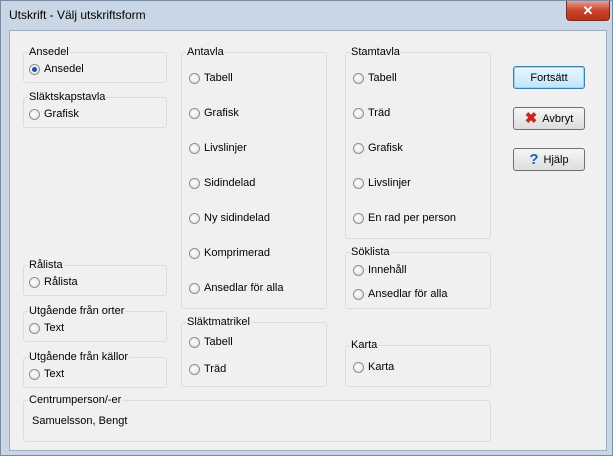  What do you see at coordinates (46, 265) in the screenshot?
I see `group-label-ralista: Rålista` at bounding box center [46, 265].